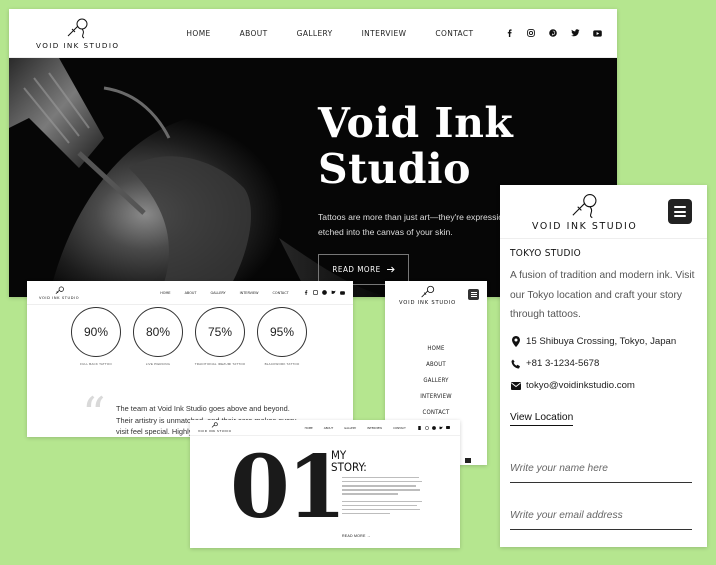 The image size is (716, 565). Describe the element at coordinates (281, 292) in the screenshot. I see `stats-nav-contact: CONTACT` at that location.